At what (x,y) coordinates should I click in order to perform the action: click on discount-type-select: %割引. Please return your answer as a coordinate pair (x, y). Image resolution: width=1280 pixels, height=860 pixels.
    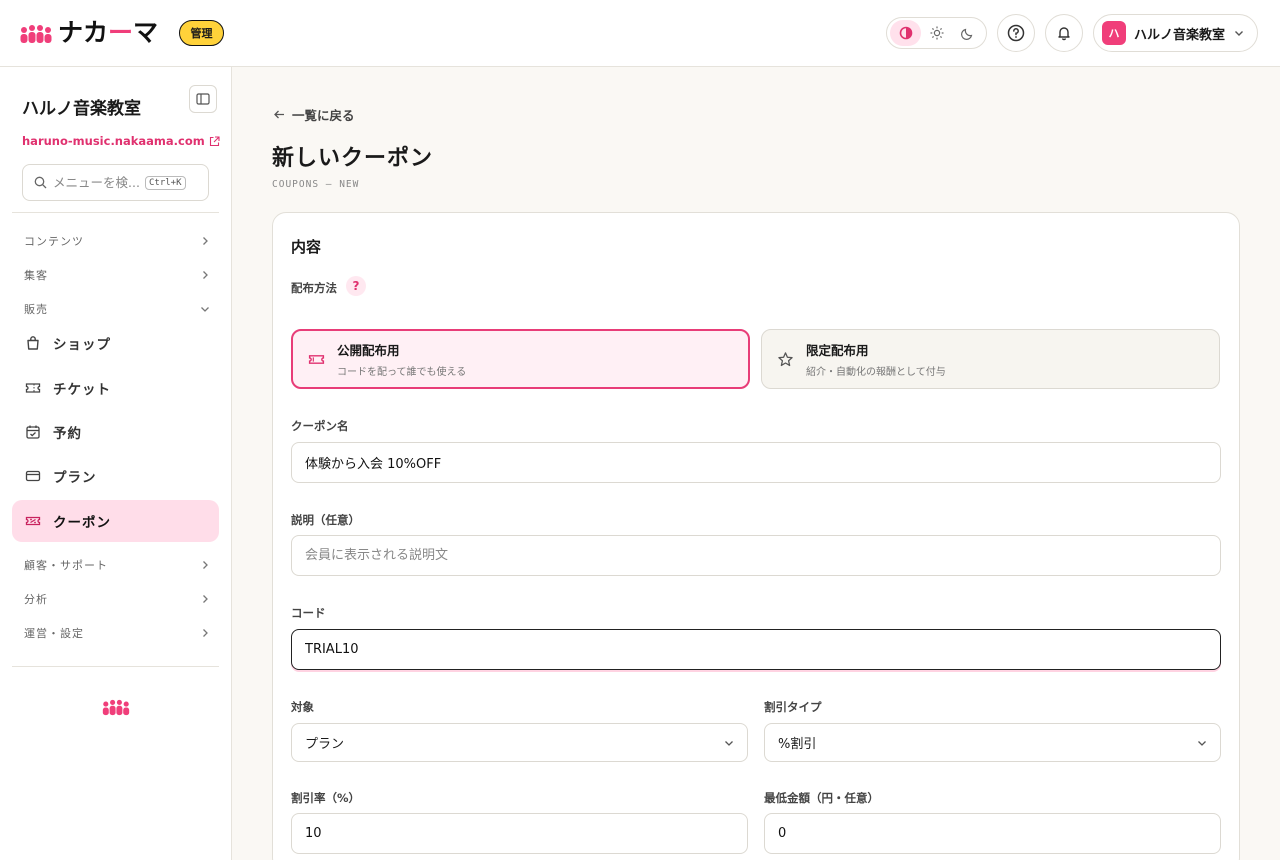
    Looking at the image, I should click on (992, 742).